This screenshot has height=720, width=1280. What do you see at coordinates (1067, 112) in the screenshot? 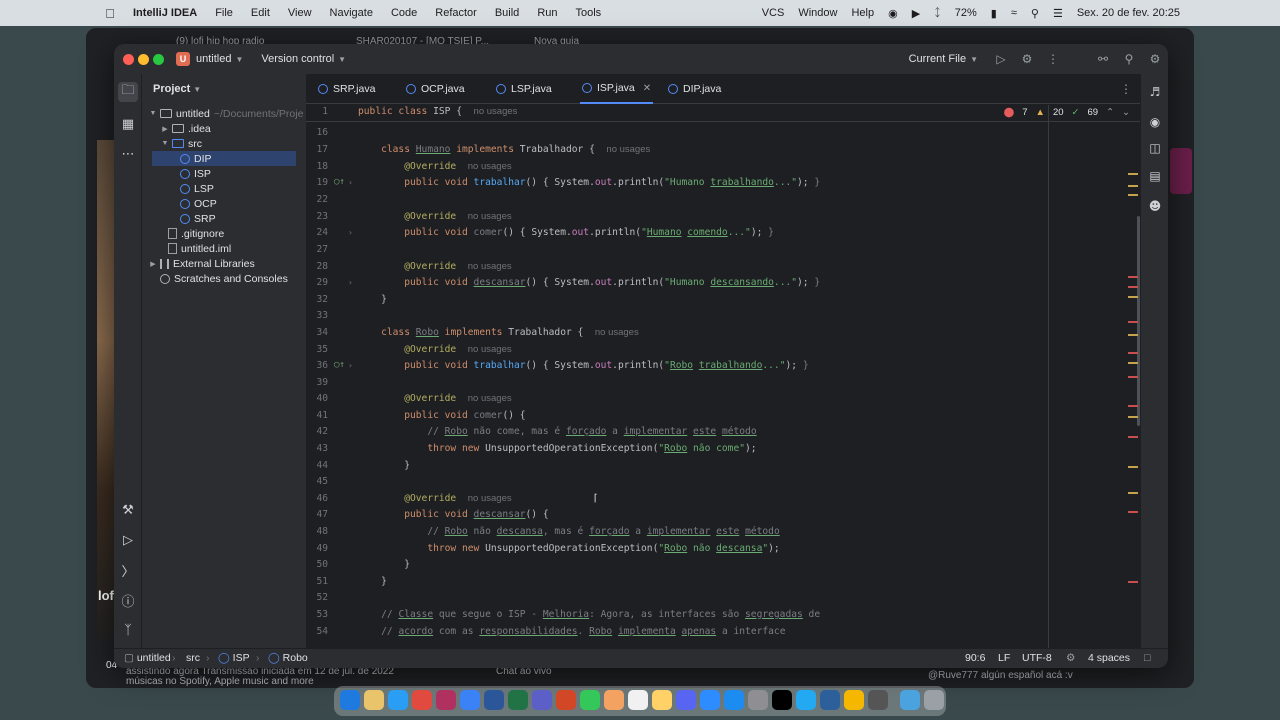
I see `inspection-widget: ⬤ 7 ▲ 20 ✓ 69 ⌃ ⌄` at bounding box center [1067, 112].